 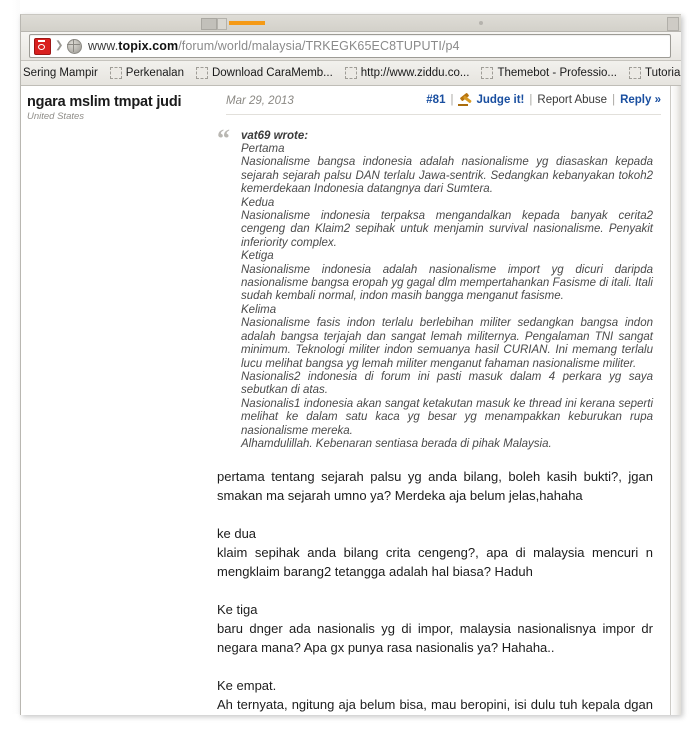 What do you see at coordinates (103, 46) in the screenshot?
I see `url-prefix: www.` at bounding box center [103, 46].